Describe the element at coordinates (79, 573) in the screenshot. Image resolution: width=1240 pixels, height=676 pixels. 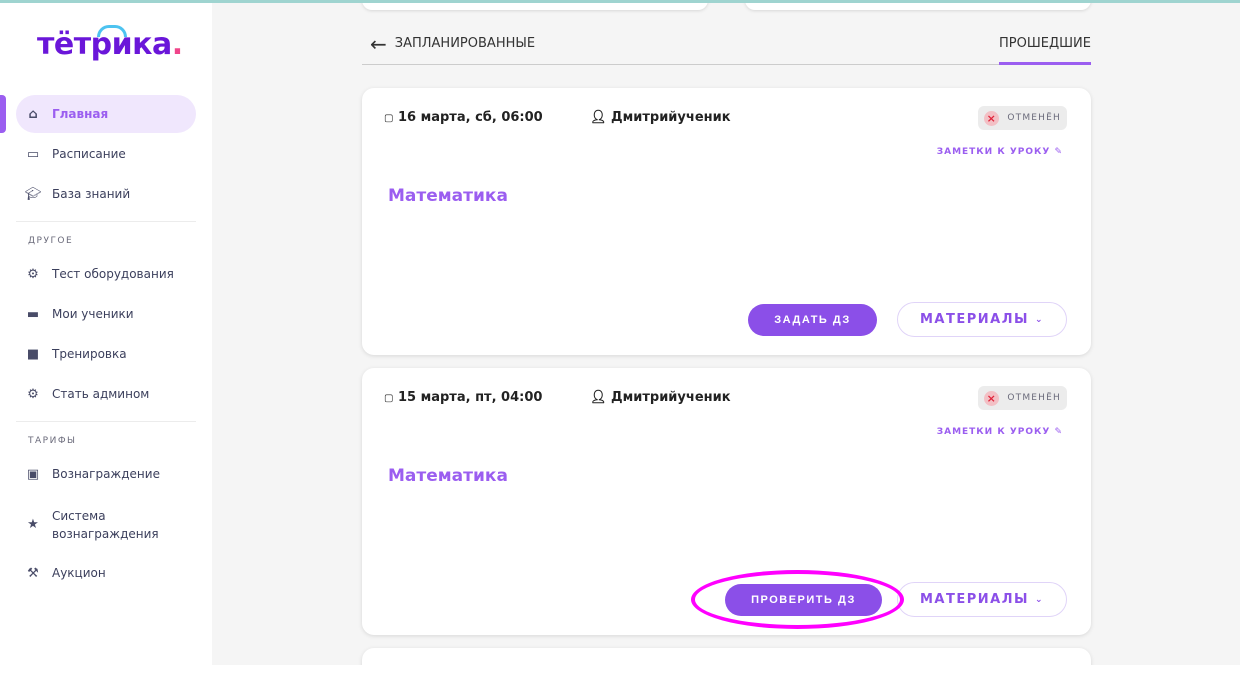
I see `nav-label: Аукцион` at that location.